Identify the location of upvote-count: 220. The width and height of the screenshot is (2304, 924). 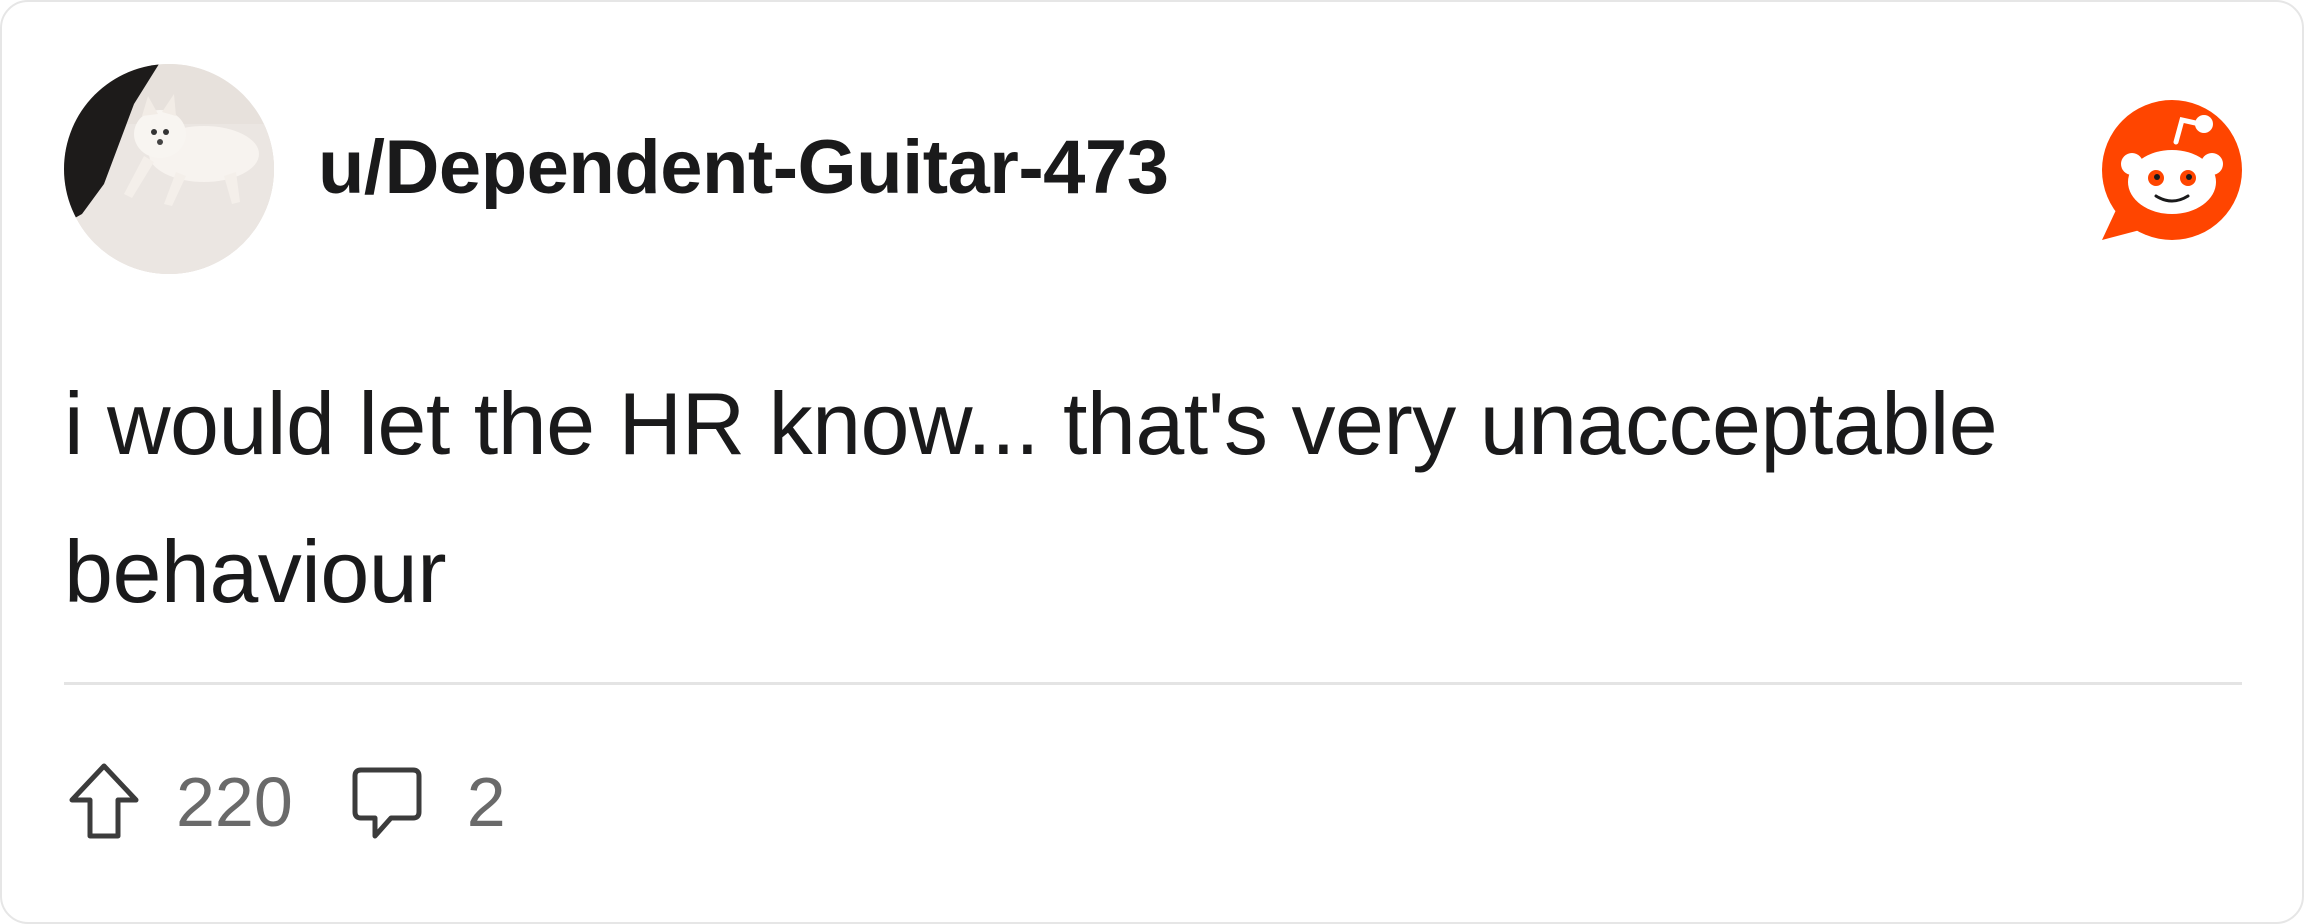
(234, 802).